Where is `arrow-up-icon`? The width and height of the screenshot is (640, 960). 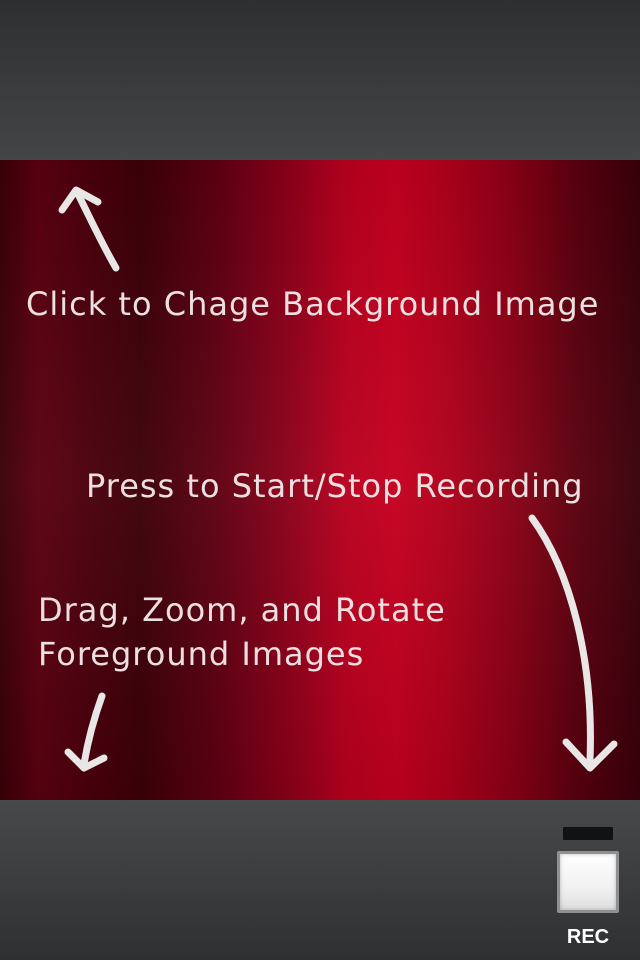 arrow-up-icon is located at coordinates (89, 229).